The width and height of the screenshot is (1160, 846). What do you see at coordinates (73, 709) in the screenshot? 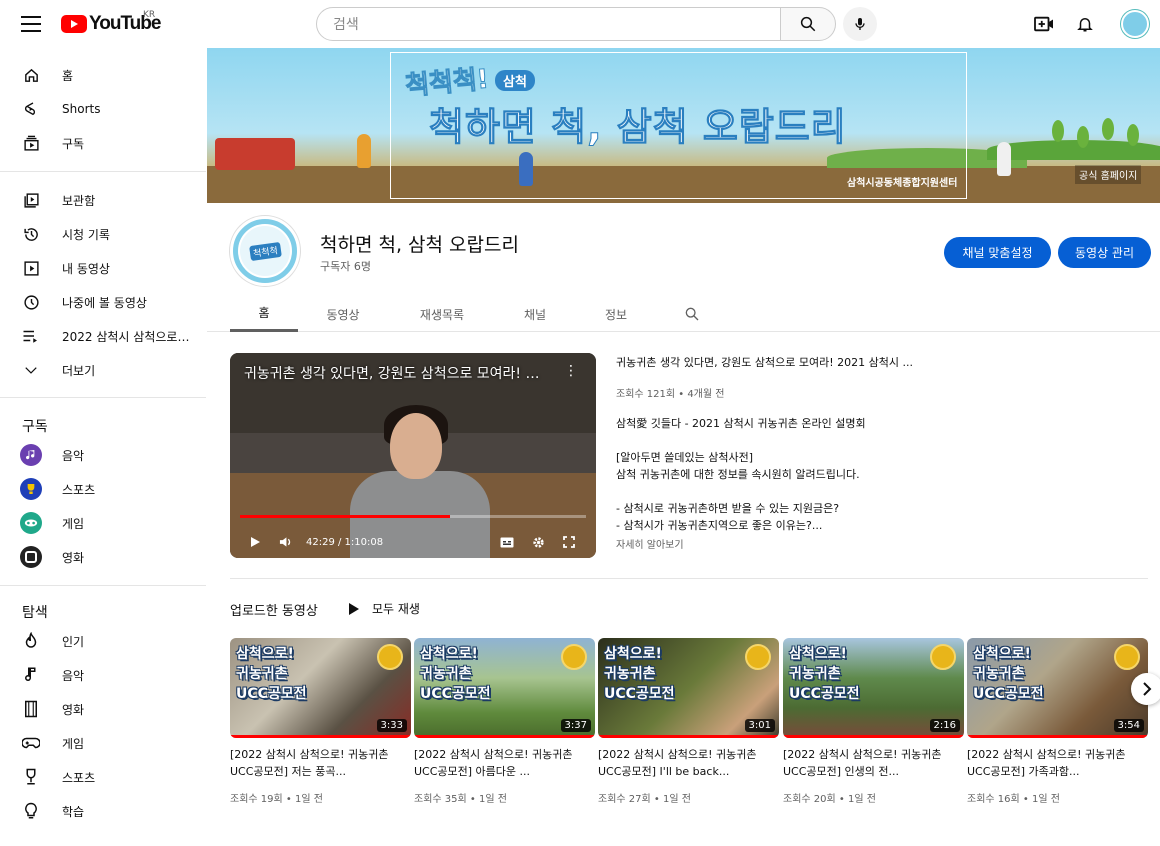
I see `sidebar-item-label: 영화` at bounding box center [73, 709].